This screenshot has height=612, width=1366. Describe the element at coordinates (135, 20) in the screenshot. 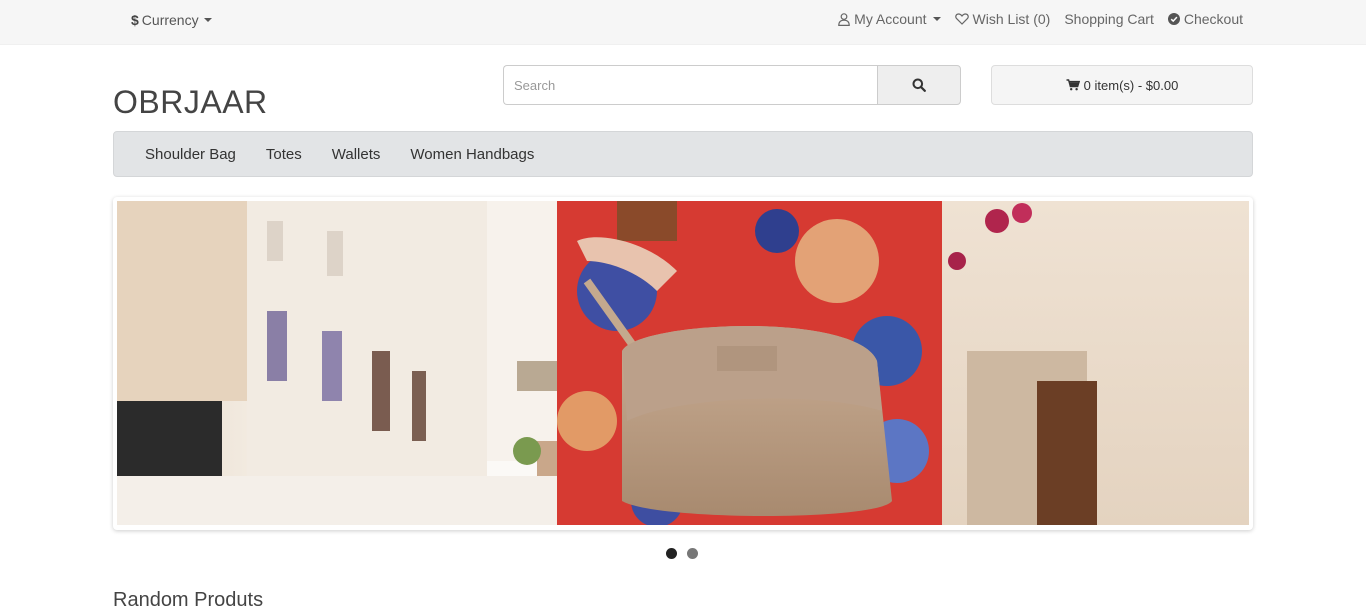

I see `currency-symbol: $` at that location.